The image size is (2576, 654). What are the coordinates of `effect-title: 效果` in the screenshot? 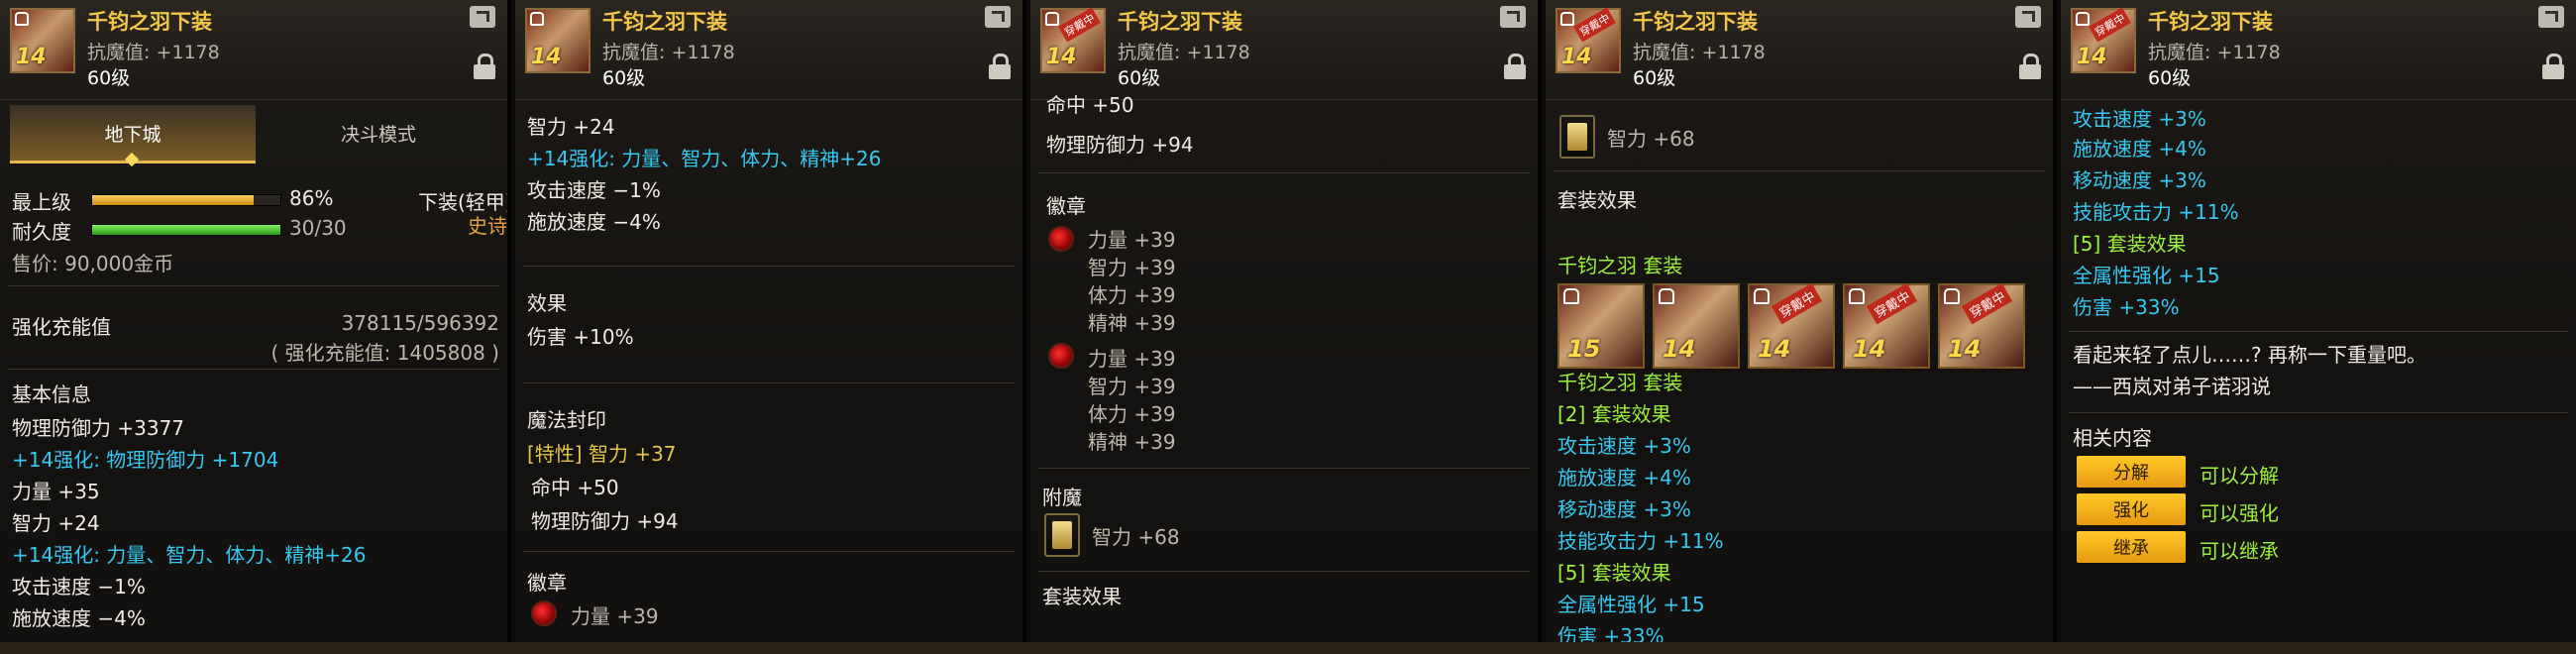 It's located at (547, 303).